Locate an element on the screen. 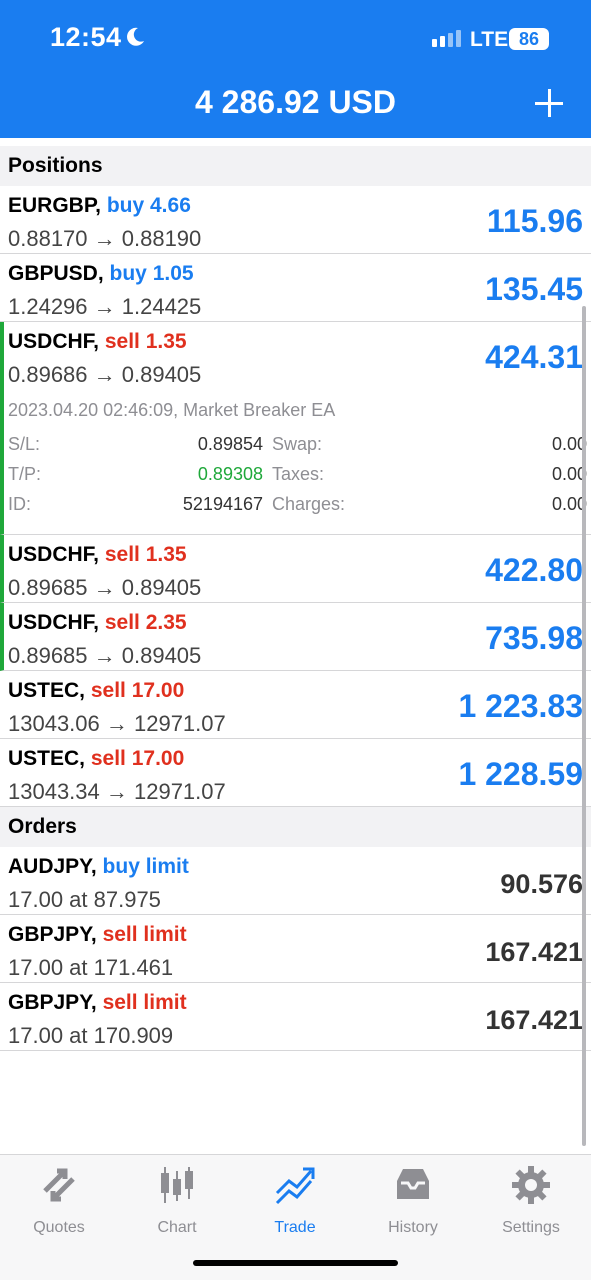 This screenshot has height=1280, width=591. position-profit: 115.96 is located at coordinates (534, 221).